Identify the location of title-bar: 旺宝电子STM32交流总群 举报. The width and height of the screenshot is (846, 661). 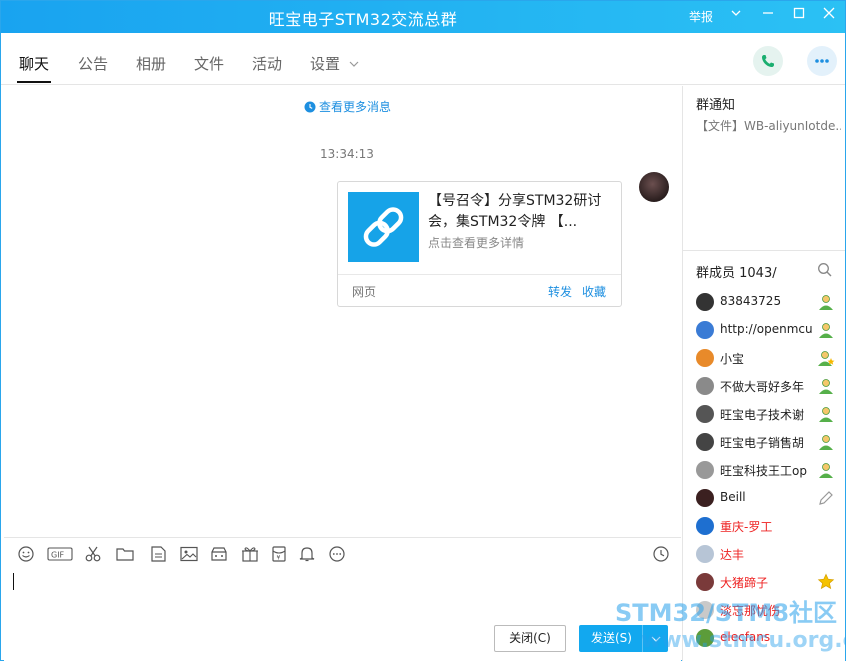
(423, 17).